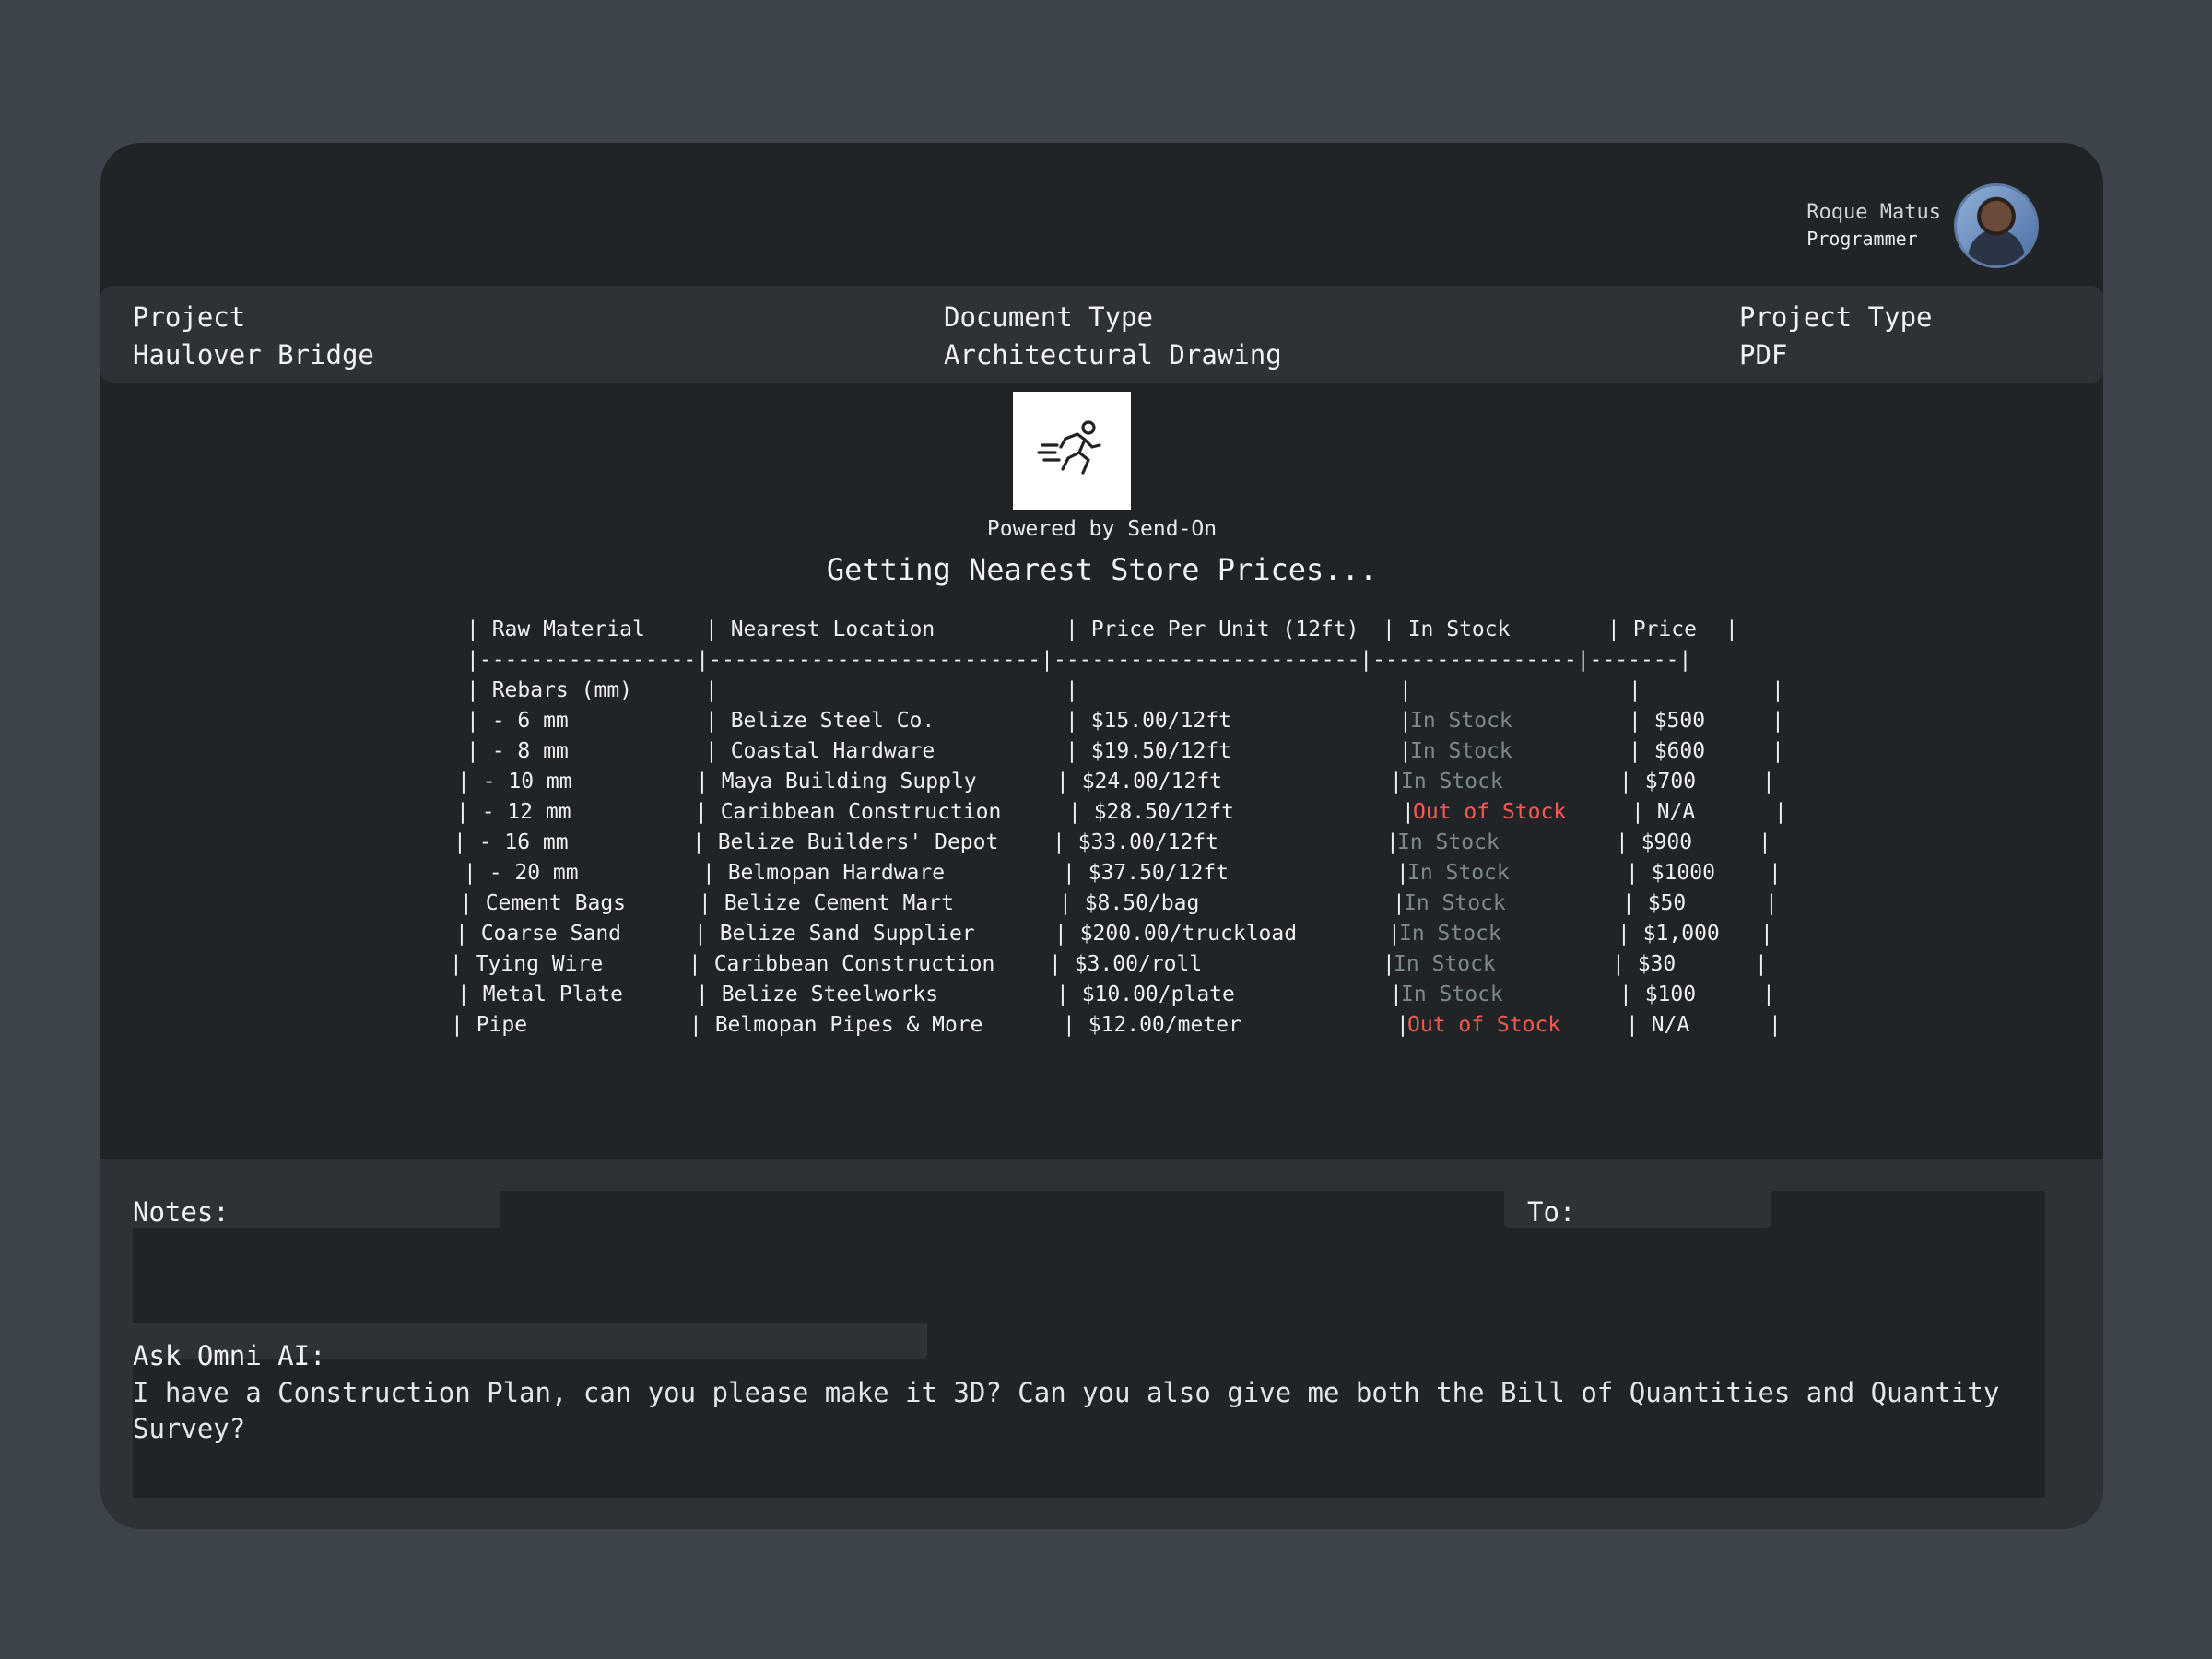 This screenshot has width=2212, height=1659. What do you see at coordinates (1996, 225) in the screenshot?
I see `avatar` at bounding box center [1996, 225].